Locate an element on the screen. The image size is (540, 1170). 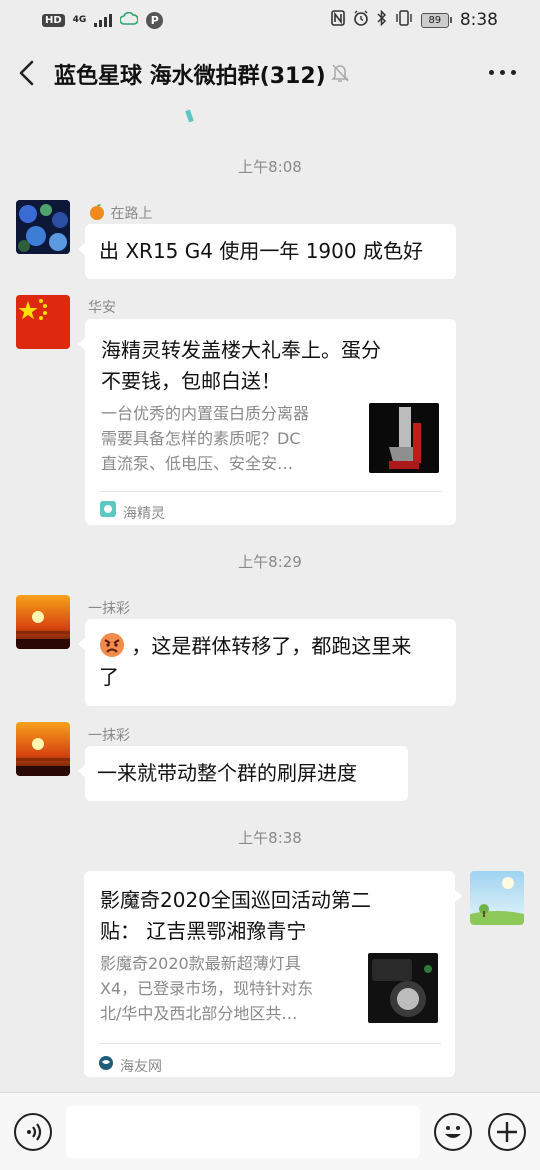
battery-icon: 89 is located at coordinates (436, 20).